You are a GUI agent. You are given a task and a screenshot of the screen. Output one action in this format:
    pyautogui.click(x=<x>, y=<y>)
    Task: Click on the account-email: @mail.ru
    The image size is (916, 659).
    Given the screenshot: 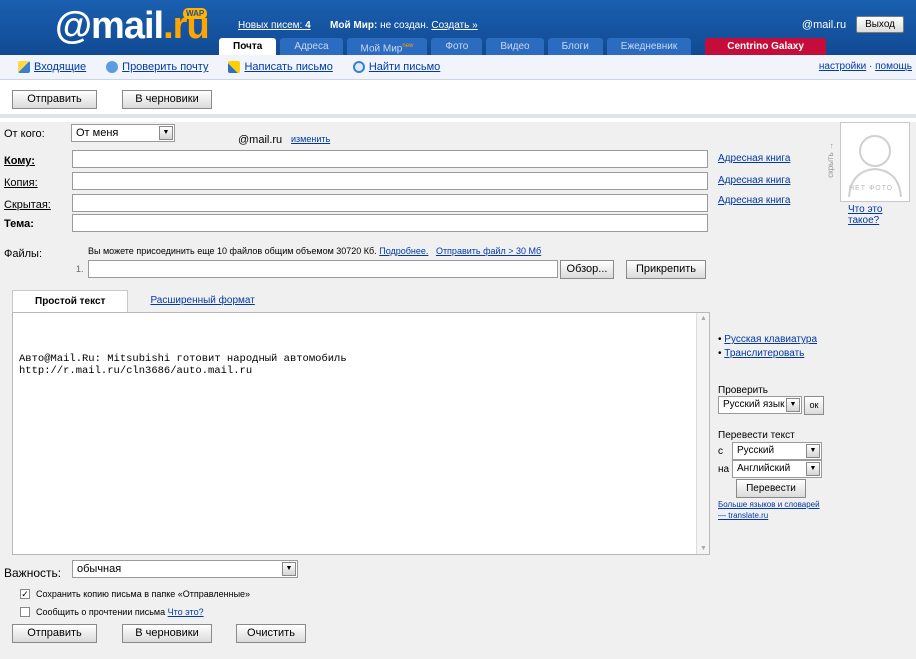 What is the action you would take?
    pyautogui.click(x=824, y=24)
    